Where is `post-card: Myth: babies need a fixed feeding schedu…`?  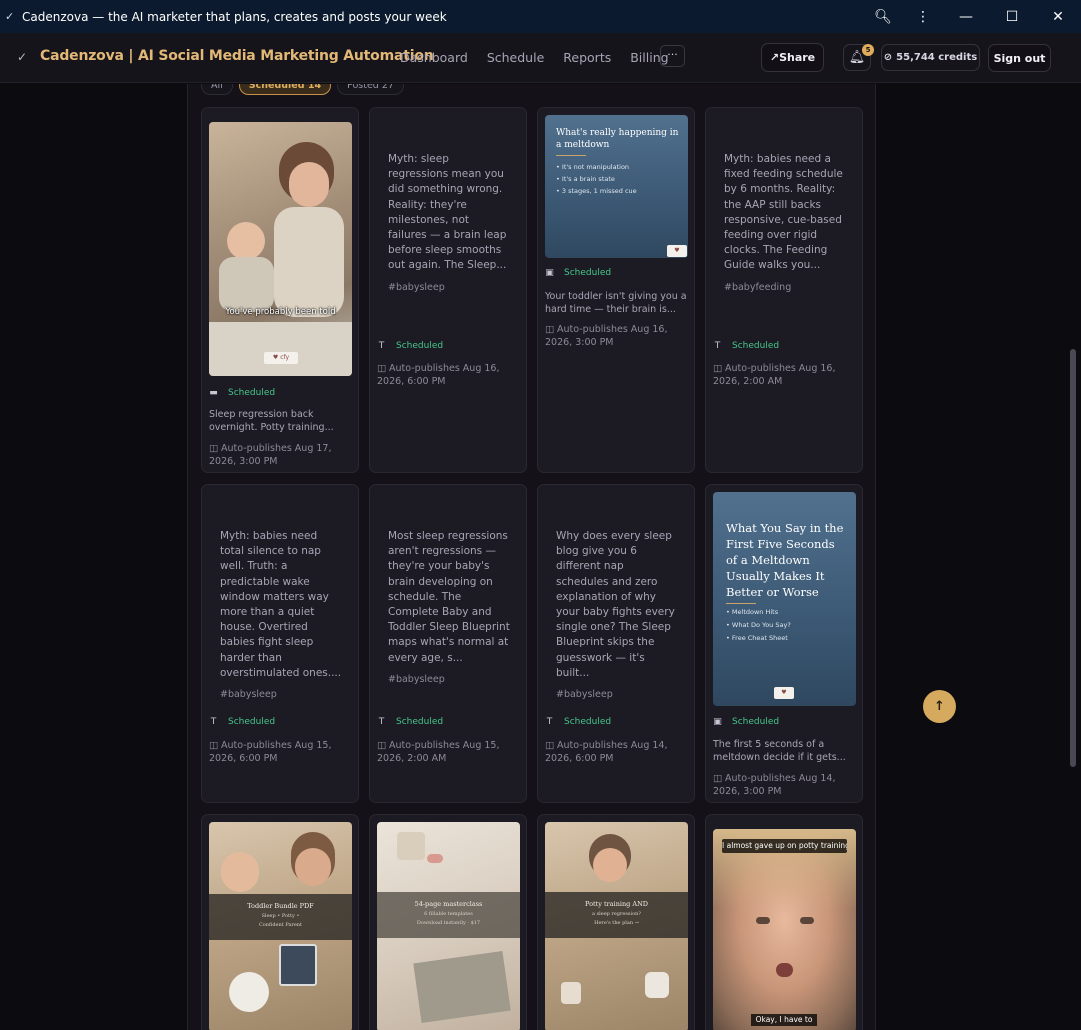
post-card: Myth: babies need a fixed feeding schedu… is located at coordinates (784, 290).